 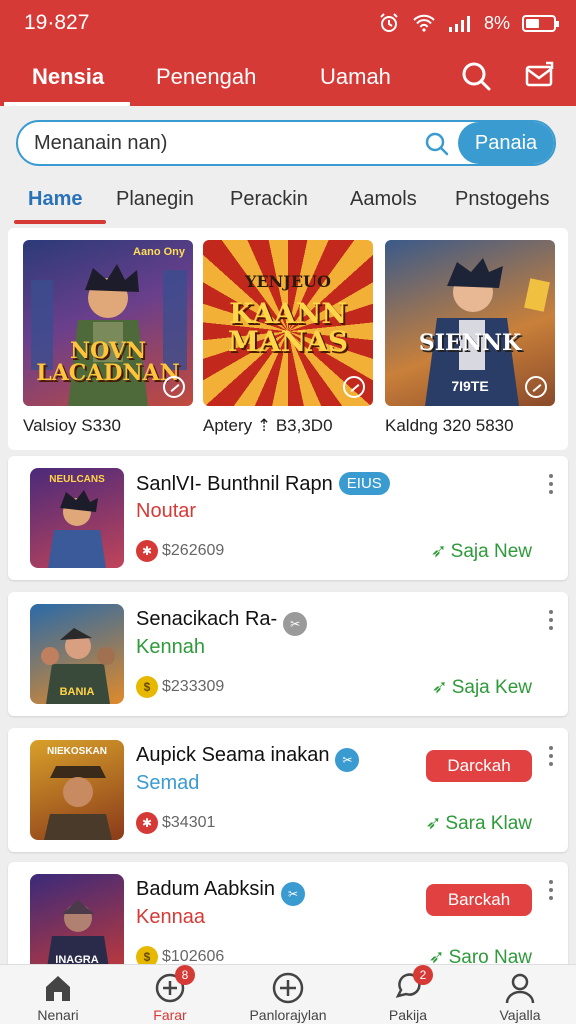 I want to click on featured-card: NOVN LACADNAN Aano Ony Valsioy S330, so click(x=108, y=338).